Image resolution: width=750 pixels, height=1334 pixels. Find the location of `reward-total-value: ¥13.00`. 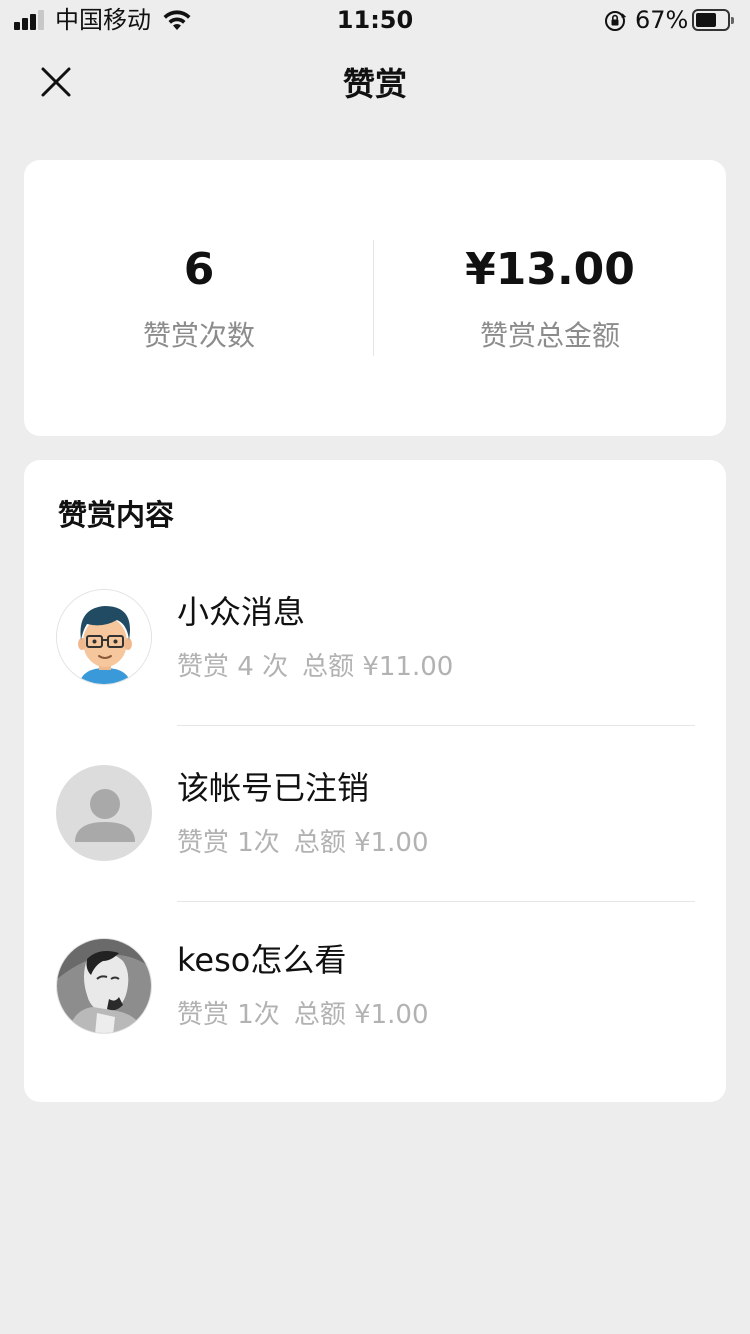

reward-total-value: ¥13.00 is located at coordinates (550, 269).